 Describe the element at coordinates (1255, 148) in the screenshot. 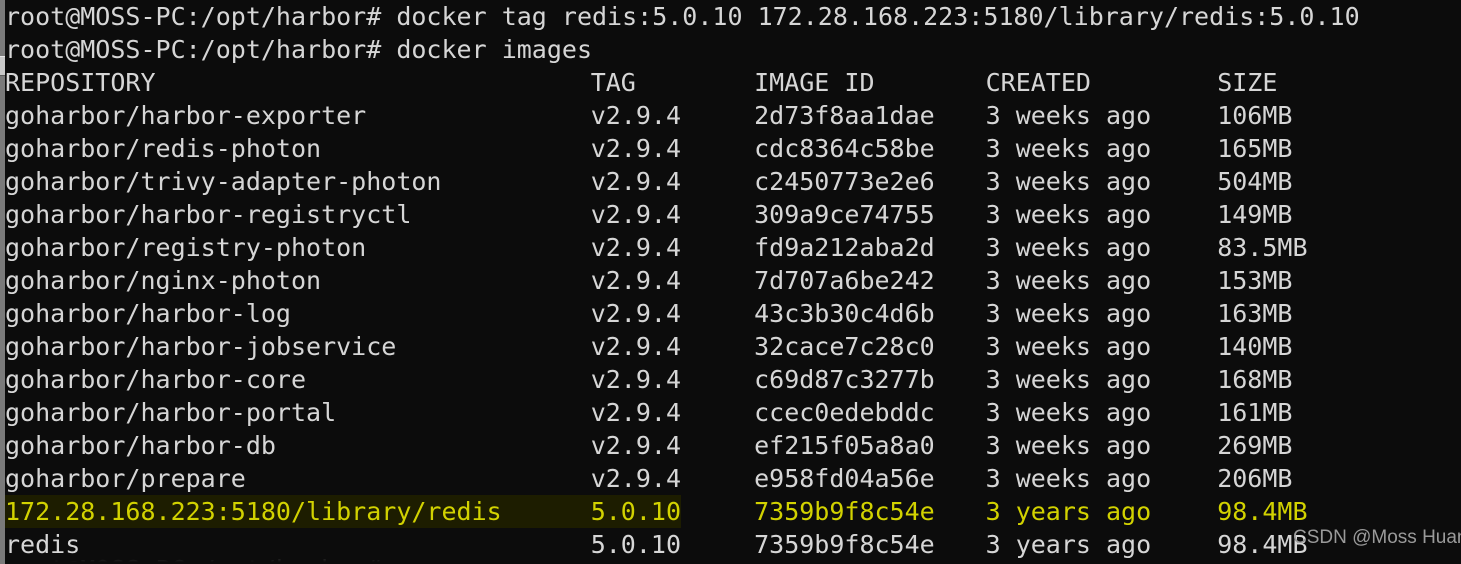

I see `cell-size: 165MB` at that location.